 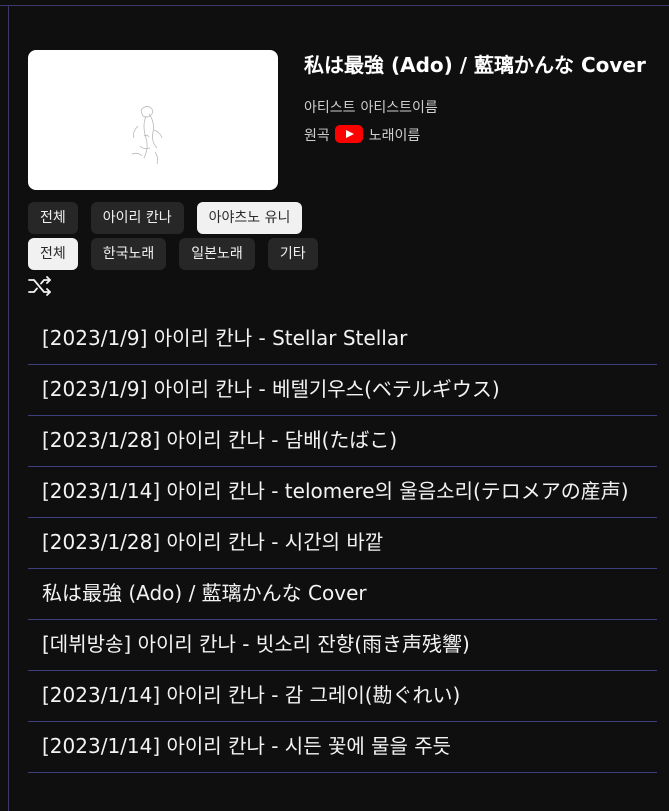 I want to click on original-label: 원곡, so click(x=317, y=136).